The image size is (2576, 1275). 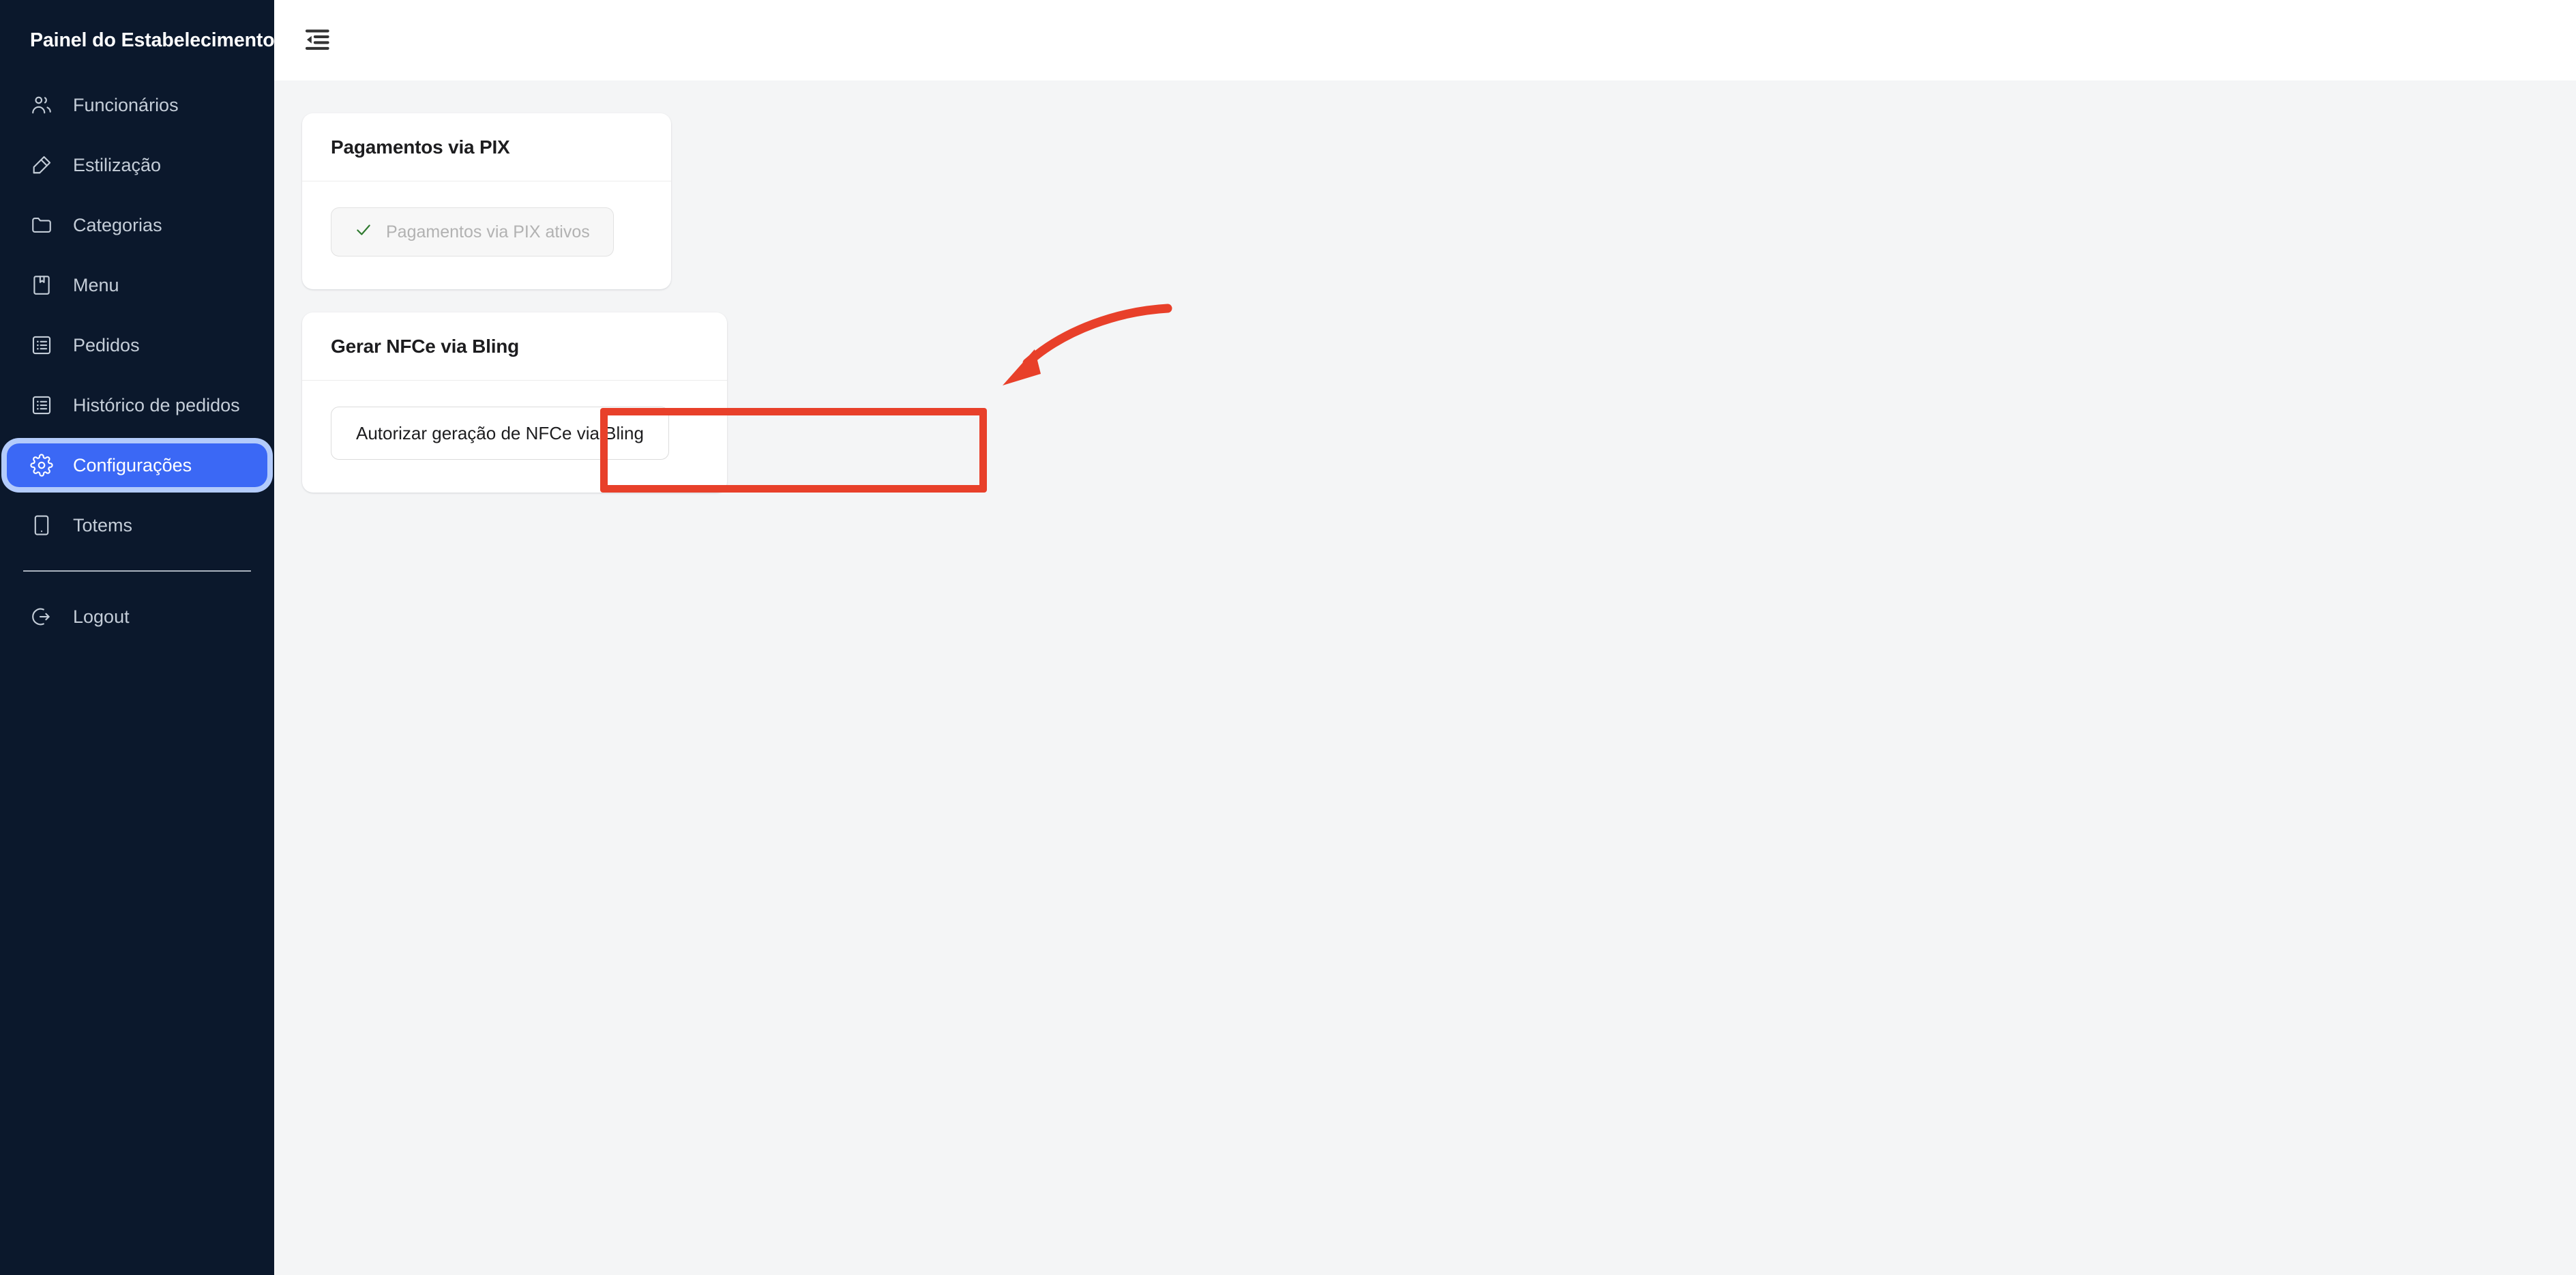 I want to click on sidebar-divider, so click(x=137, y=571).